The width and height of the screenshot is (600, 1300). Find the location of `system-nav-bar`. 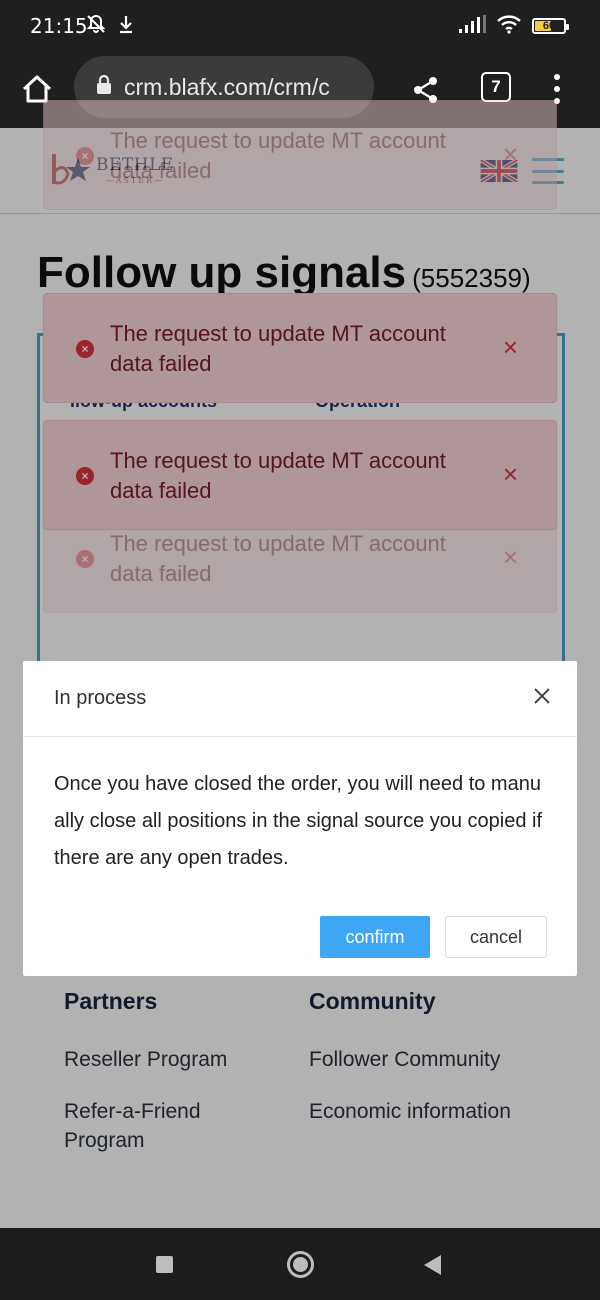

system-nav-bar is located at coordinates (300, 1264).